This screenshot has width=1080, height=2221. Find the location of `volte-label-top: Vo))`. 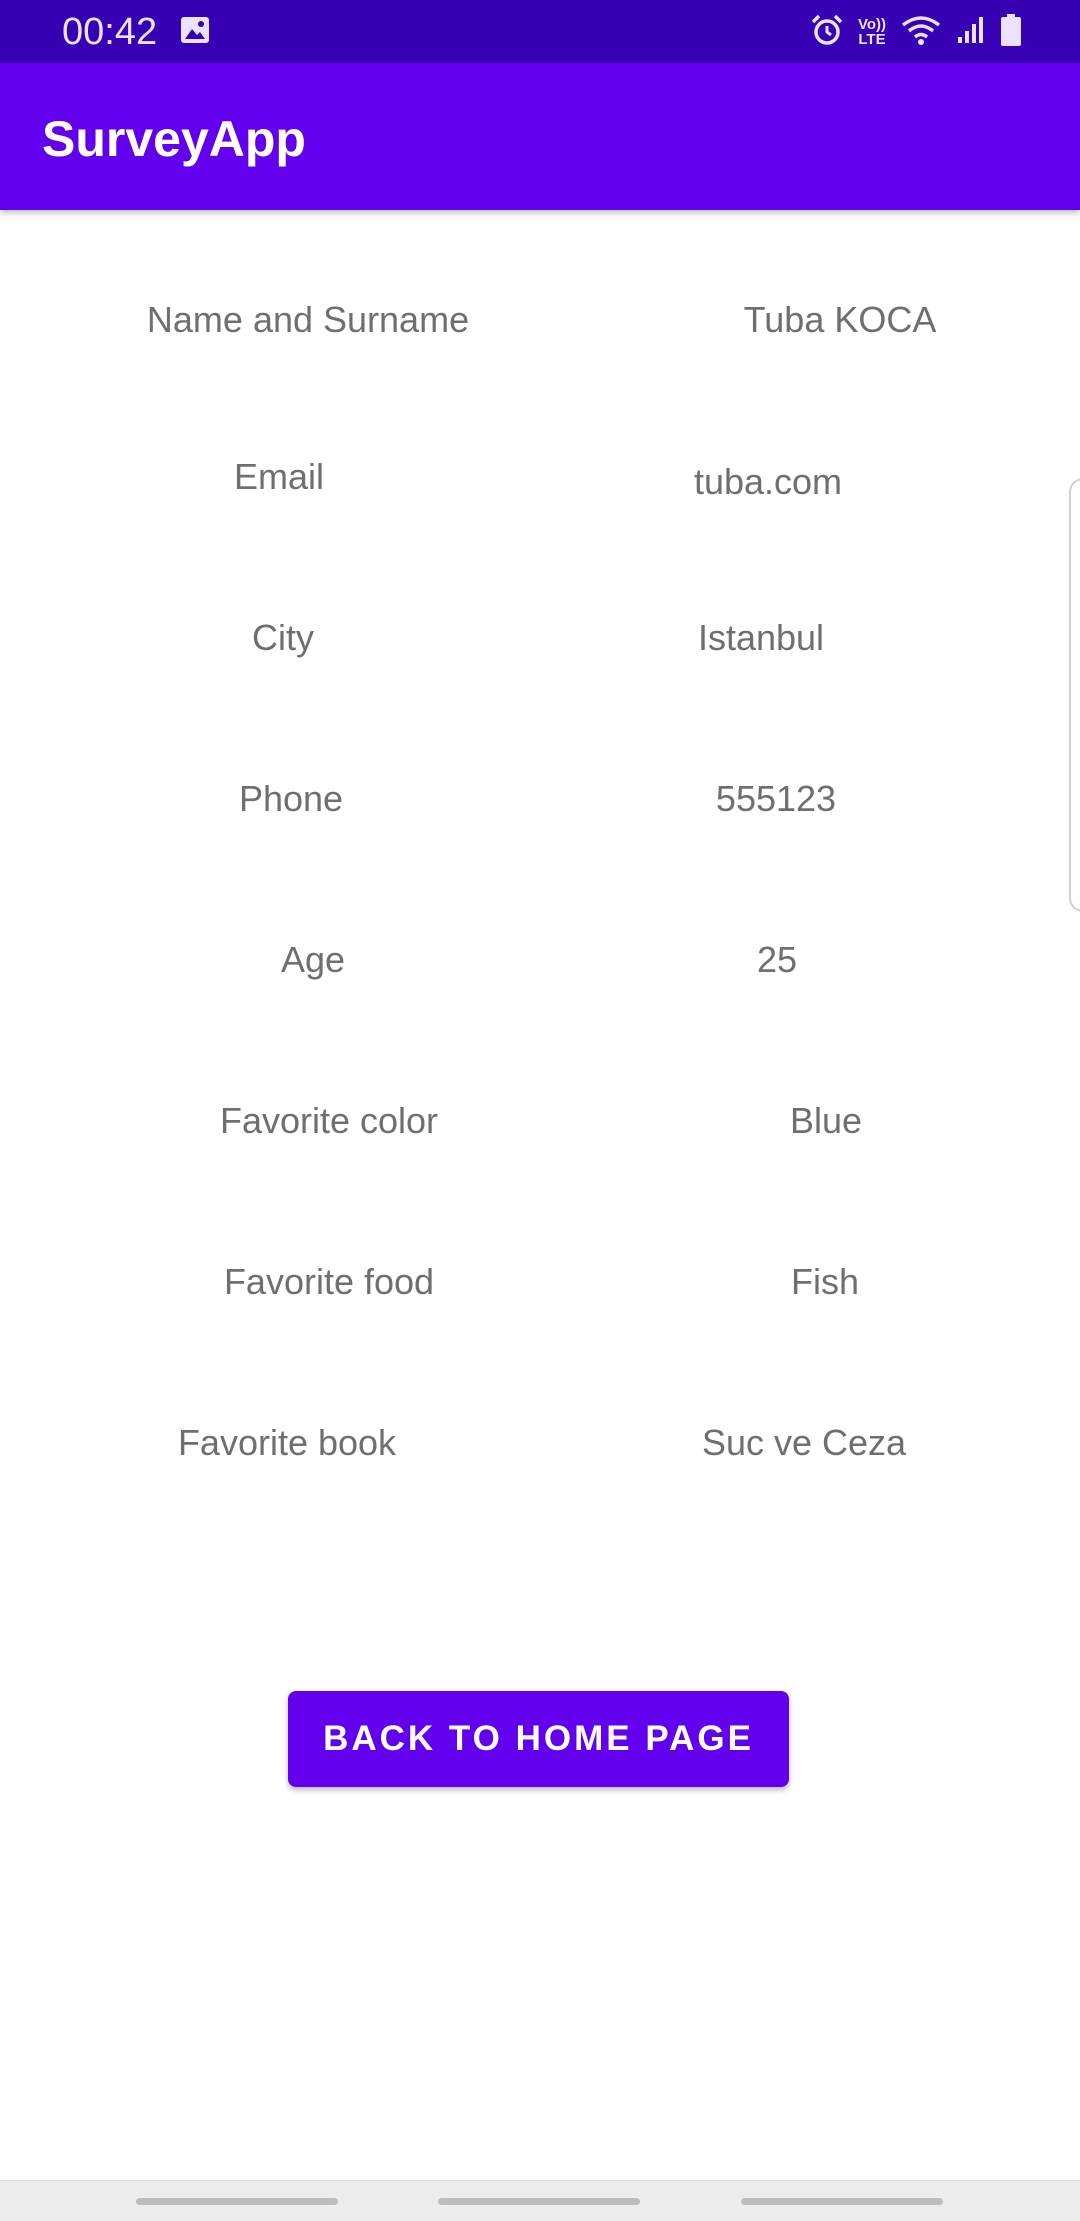

volte-label-top: Vo)) is located at coordinates (871, 24).